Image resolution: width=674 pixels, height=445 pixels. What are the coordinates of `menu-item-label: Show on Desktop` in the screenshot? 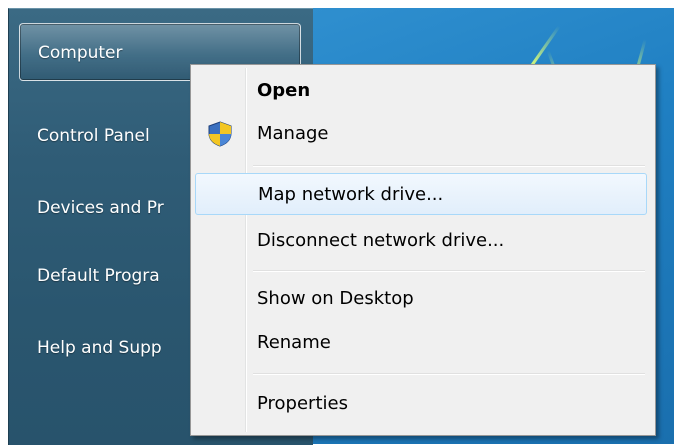 It's located at (335, 298).